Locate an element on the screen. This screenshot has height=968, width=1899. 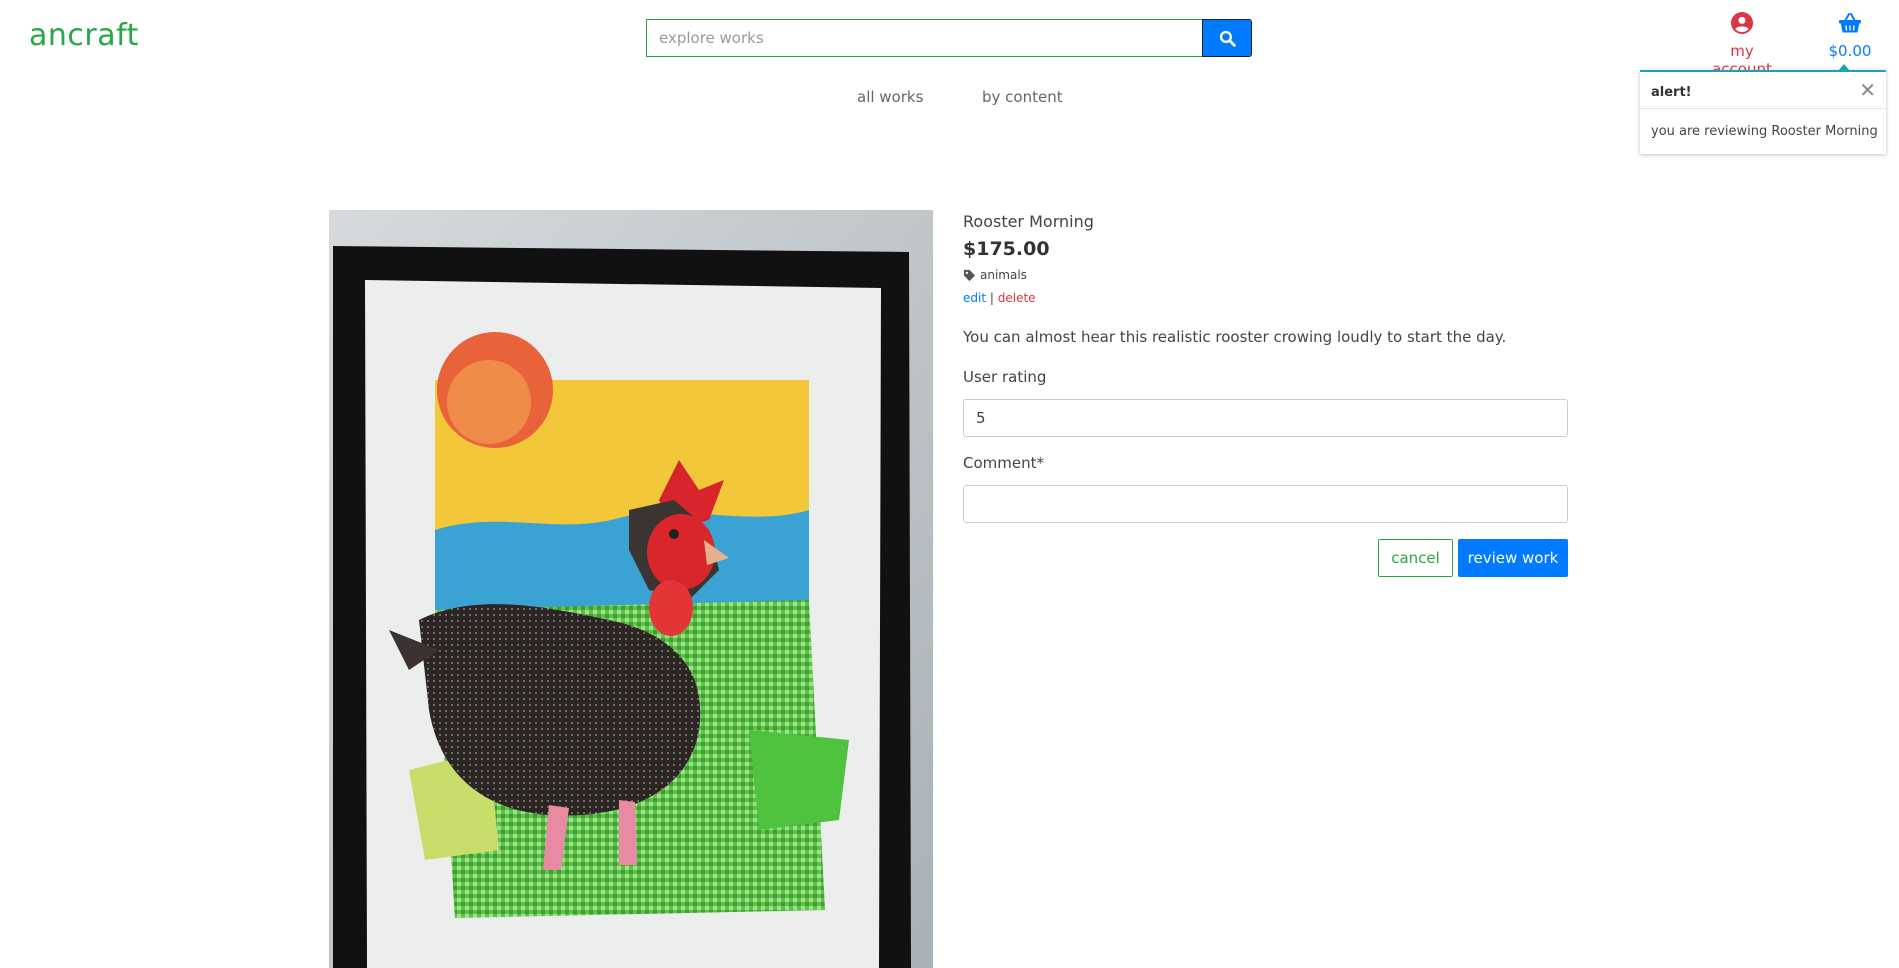
site-logo: ancraft is located at coordinates (84, 35).